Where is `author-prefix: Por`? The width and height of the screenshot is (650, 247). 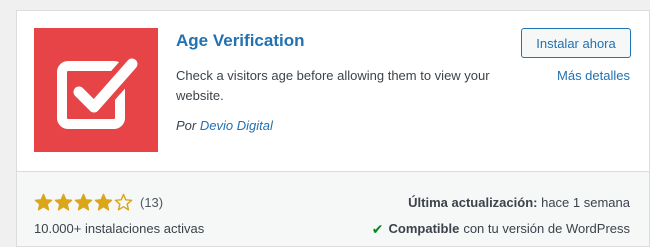 author-prefix: Por is located at coordinates (186, 125).